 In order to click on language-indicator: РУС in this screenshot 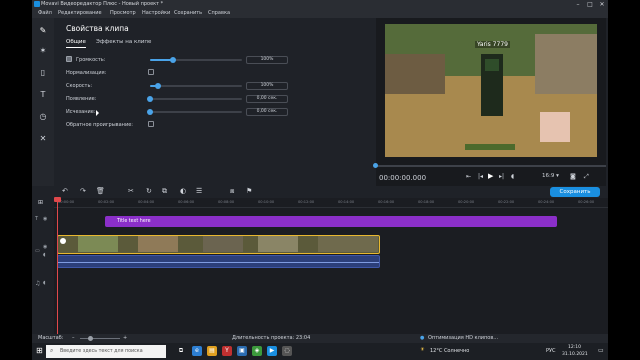, I will do `click(551, 351)`.